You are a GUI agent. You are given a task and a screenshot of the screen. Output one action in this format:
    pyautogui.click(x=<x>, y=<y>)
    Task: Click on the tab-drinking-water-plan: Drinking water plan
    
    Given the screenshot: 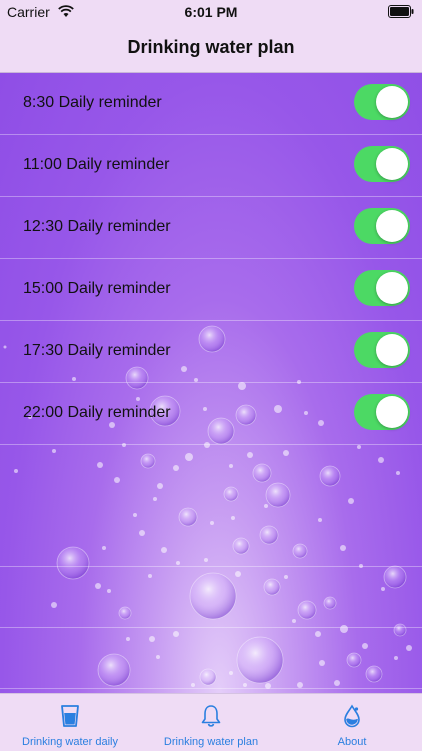 What is the action you would take?
    pyautogui.click(x=211, y=722)
    